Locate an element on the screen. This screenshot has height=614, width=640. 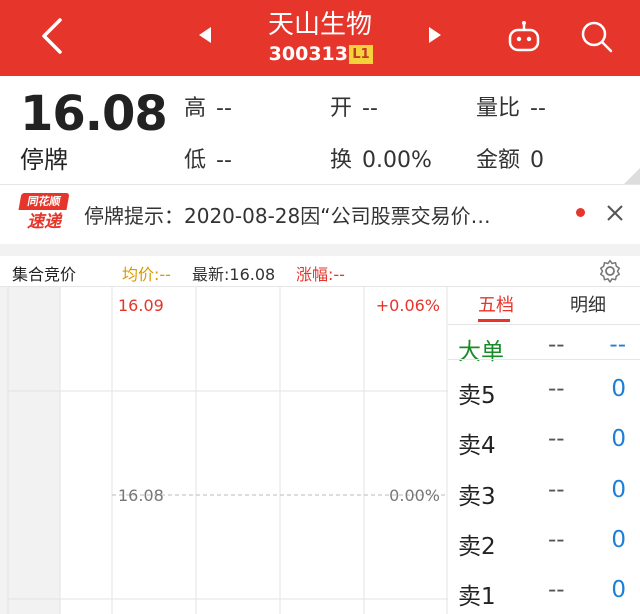
amount-field: 金额 0 is located at coordinates (510, 158).